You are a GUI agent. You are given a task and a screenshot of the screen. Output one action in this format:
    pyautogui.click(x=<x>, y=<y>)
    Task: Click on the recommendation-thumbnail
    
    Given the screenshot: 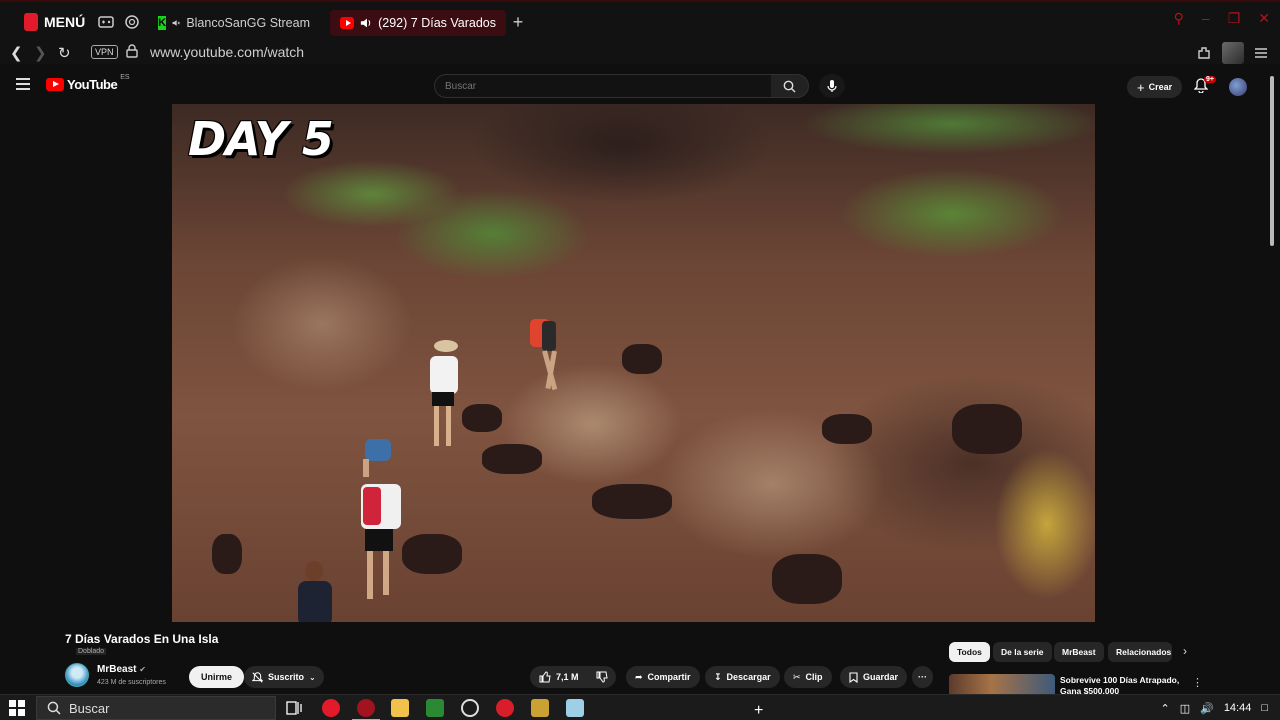 What is the action you would take?
    pyautogui.click(x=1002, y=684)
    